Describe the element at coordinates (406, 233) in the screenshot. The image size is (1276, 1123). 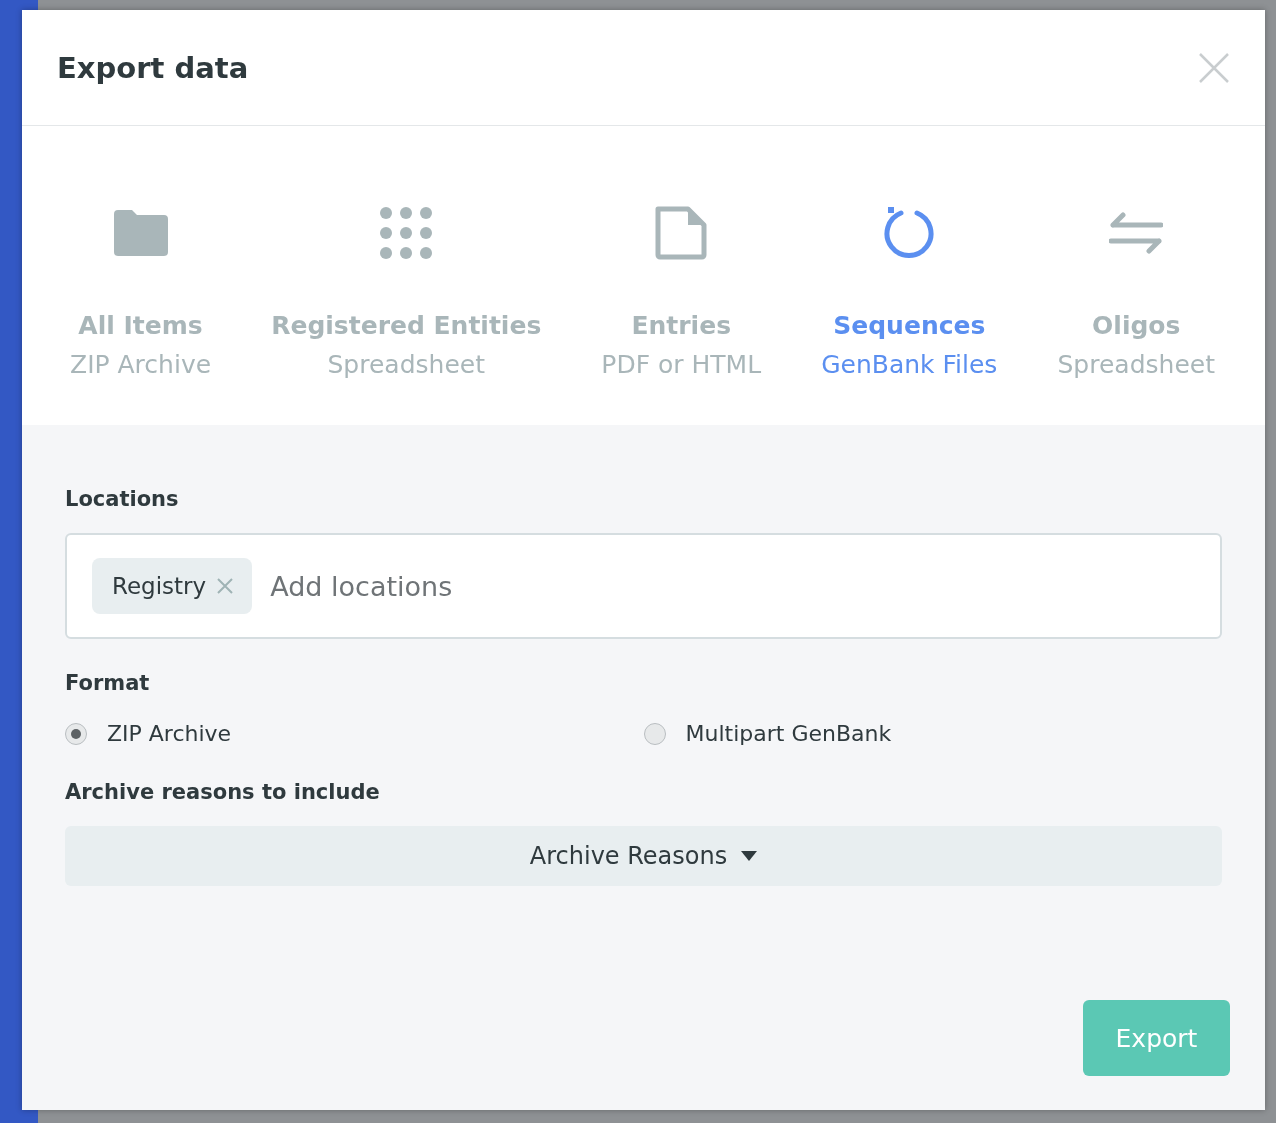
I see `dots-grid-icon` at that location.